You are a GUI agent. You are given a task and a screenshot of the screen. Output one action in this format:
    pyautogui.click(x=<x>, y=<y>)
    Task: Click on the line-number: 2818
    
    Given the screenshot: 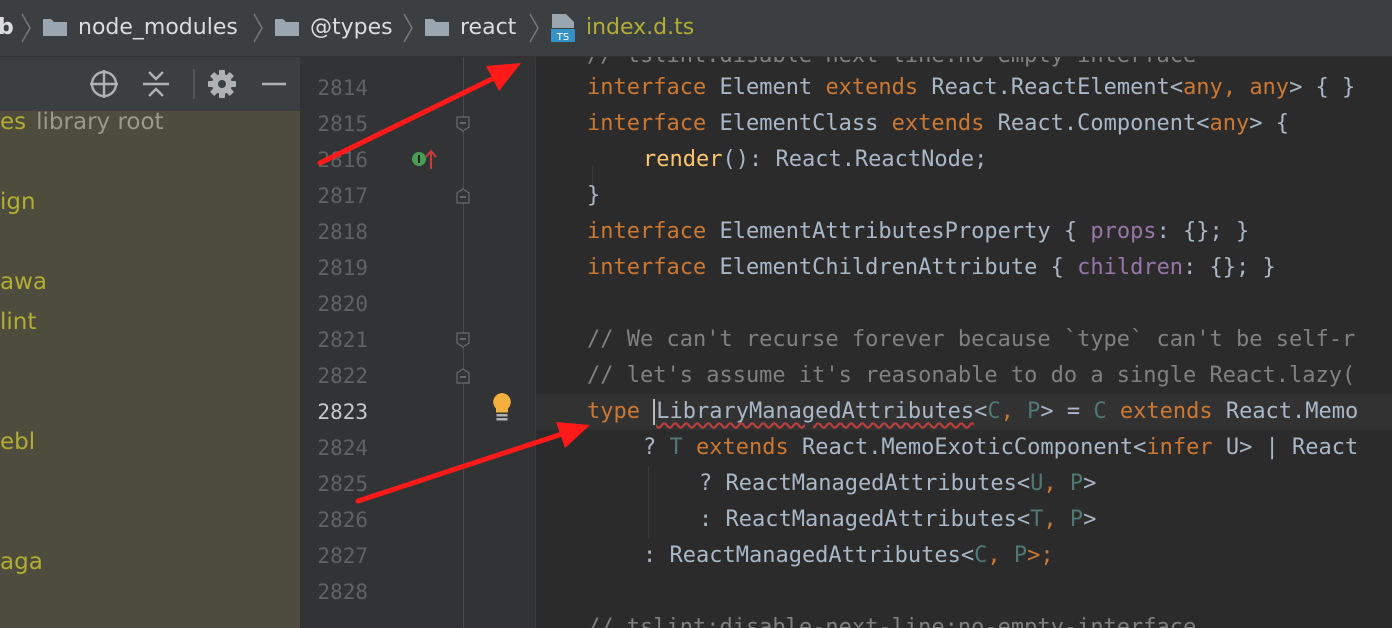 What is the action you would take?
    pyautogui.click(x=342, y=232)
    